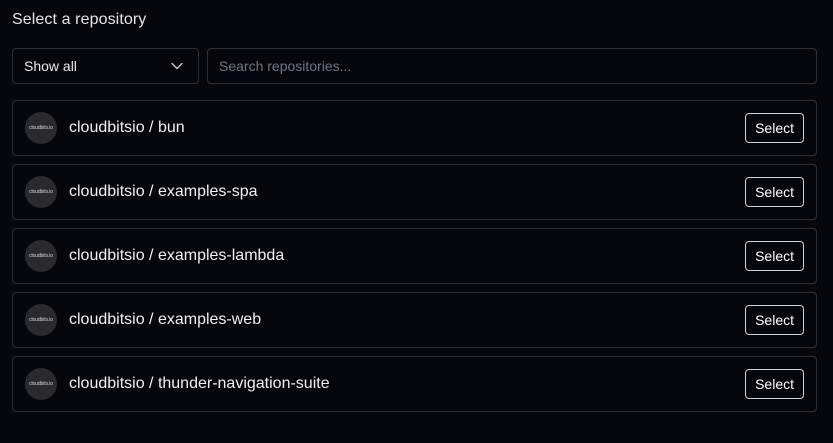 The image size is (833, 443). I want to click on repository-name: cloudbitsio / examples-spa, so click(163, 191).